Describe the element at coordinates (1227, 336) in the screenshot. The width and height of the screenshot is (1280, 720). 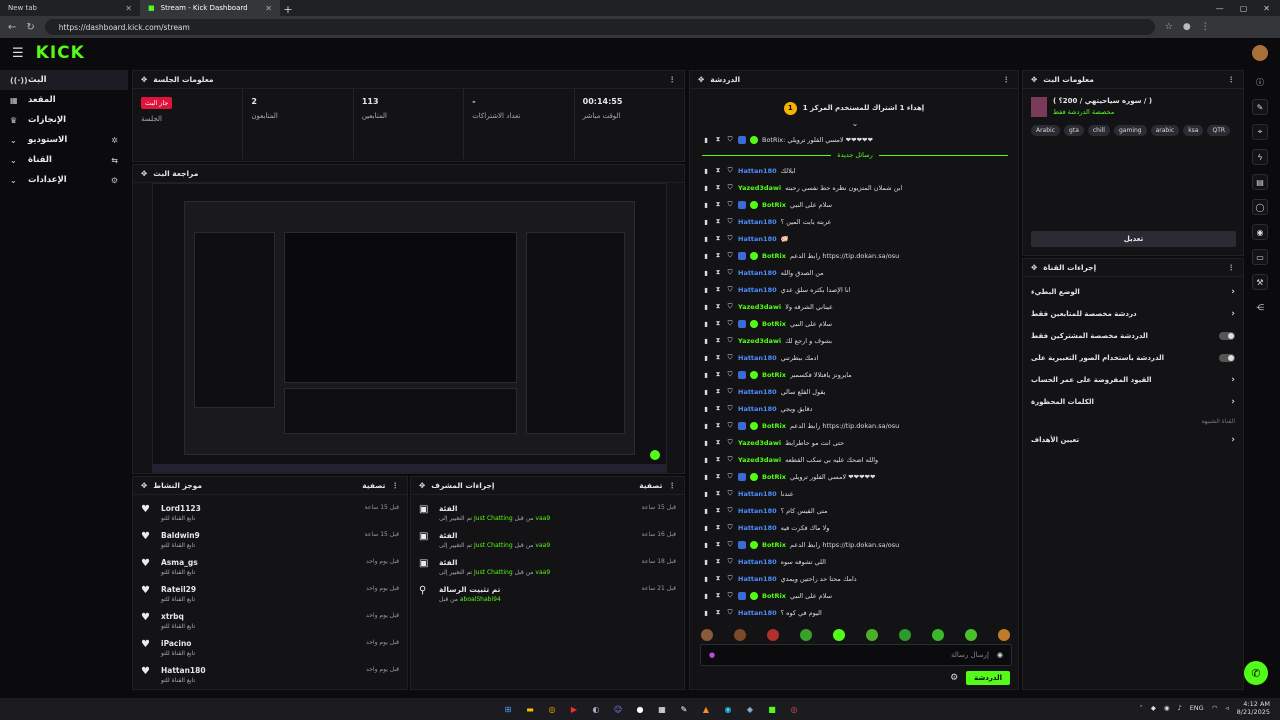
I see `subscribers-only-toggle` at that location.